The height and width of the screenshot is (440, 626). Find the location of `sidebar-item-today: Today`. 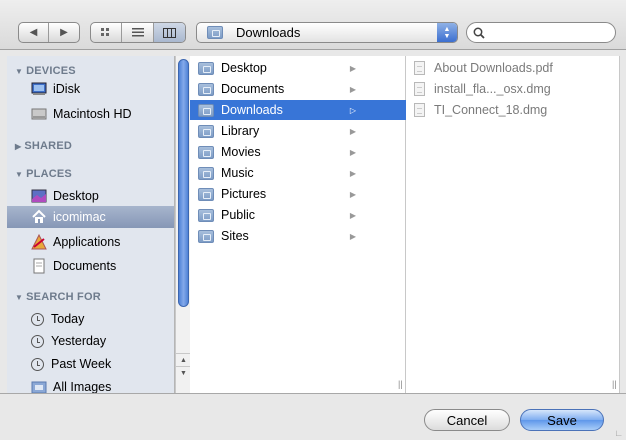

sidebar-item-today: Today is located at coordinates (90, 319).